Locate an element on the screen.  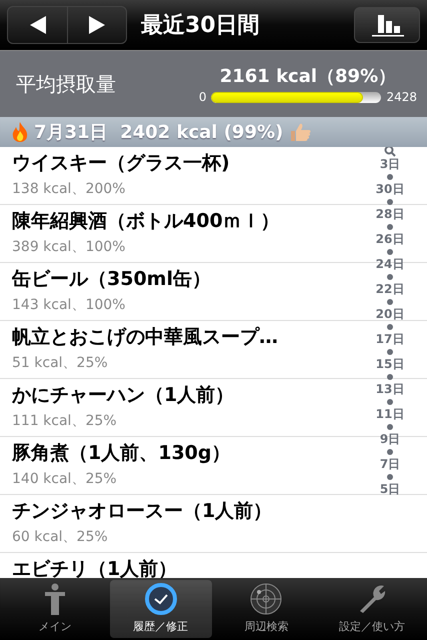
nav-title: 最近30日間 is located at coordinates (201, 26).